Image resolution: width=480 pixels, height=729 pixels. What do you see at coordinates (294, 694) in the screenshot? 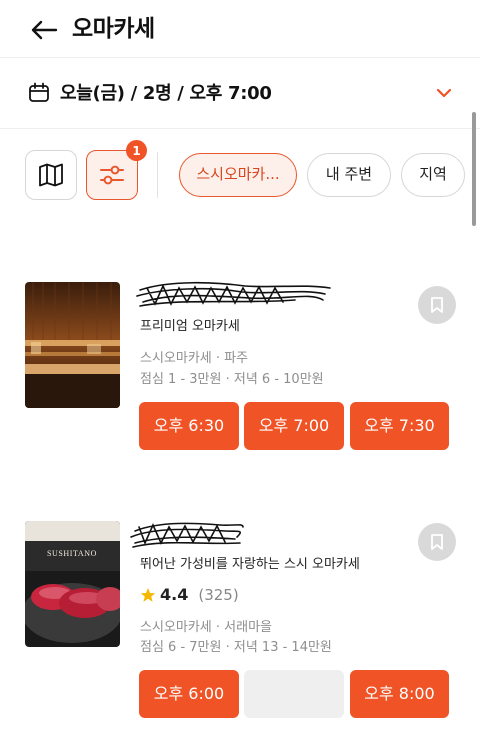
I see `time-slot-placeholder` at bounding box center [294, 694].